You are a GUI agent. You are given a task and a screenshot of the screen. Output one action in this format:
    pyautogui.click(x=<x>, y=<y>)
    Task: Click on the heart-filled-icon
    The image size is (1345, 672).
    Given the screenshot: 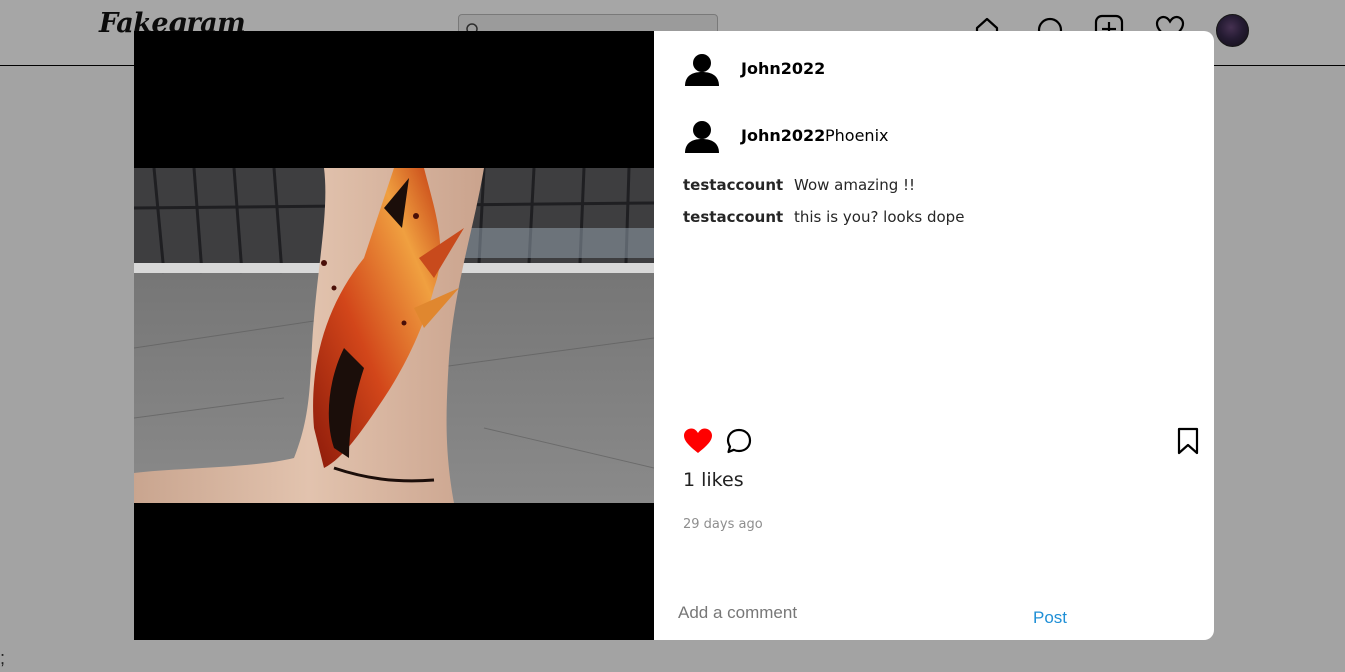 What is the action you would take?
    pyautogui.click(x=698, y=440)
    